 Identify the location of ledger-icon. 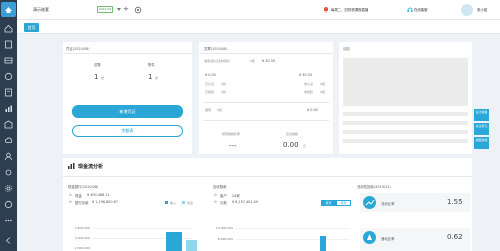
(8, 60).